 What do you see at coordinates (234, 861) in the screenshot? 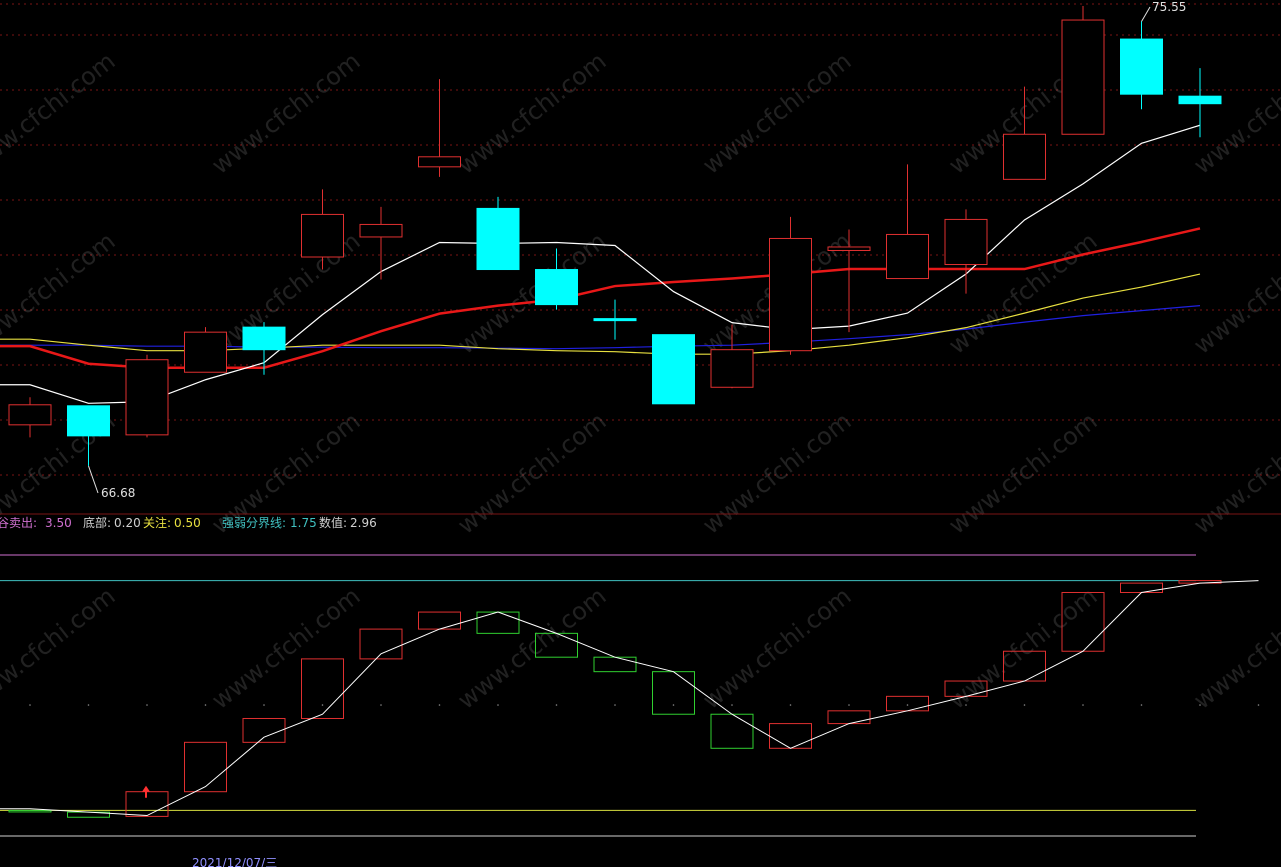
I see `bottom-date-label: 2021/12/07/三` at bounding box center [234, 861].